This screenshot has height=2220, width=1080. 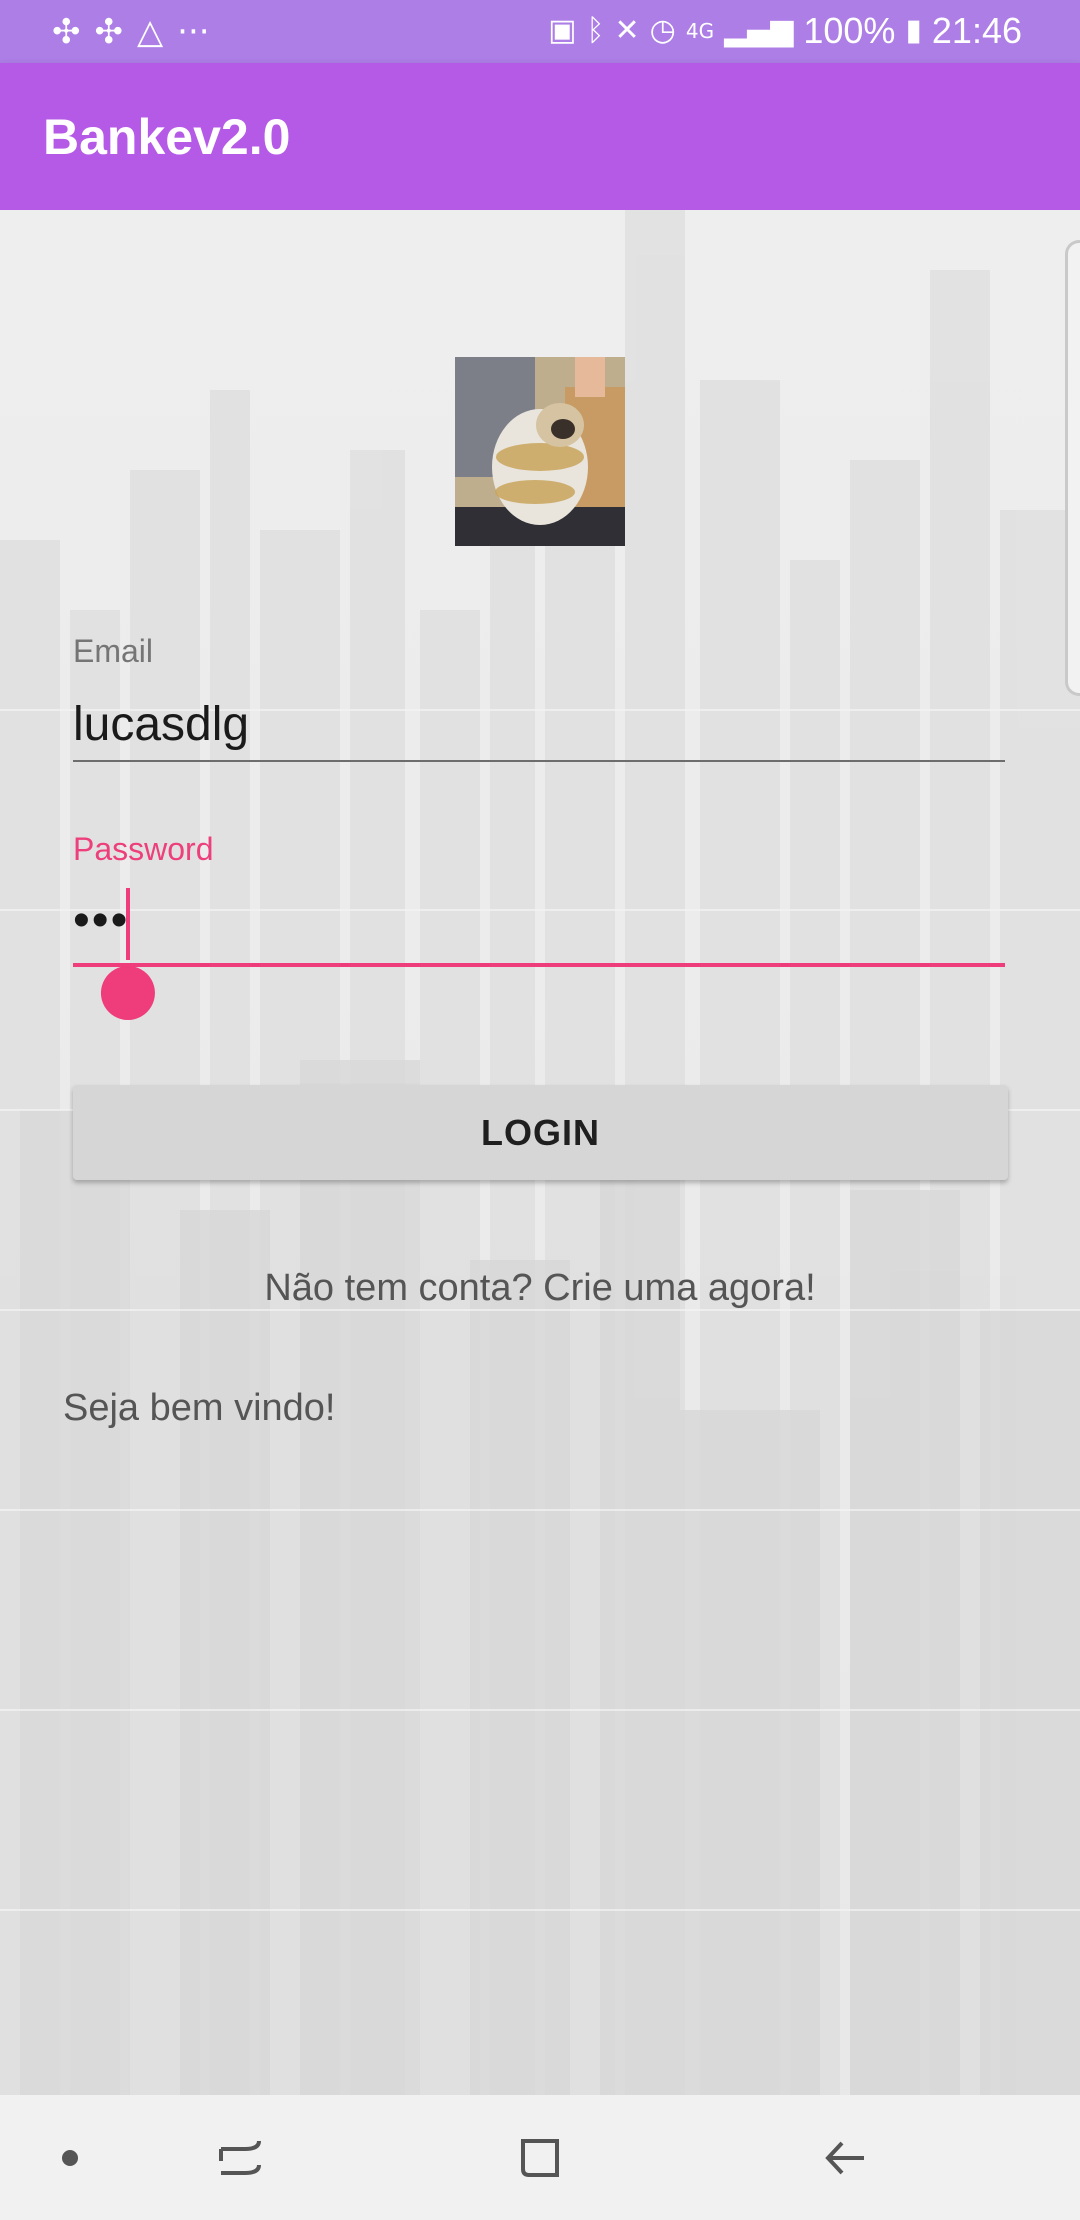 What do you see at coordinates (662, 30) in the screenshot?
I see `alarm-icon: ◷` at bounding box center [662, 30].